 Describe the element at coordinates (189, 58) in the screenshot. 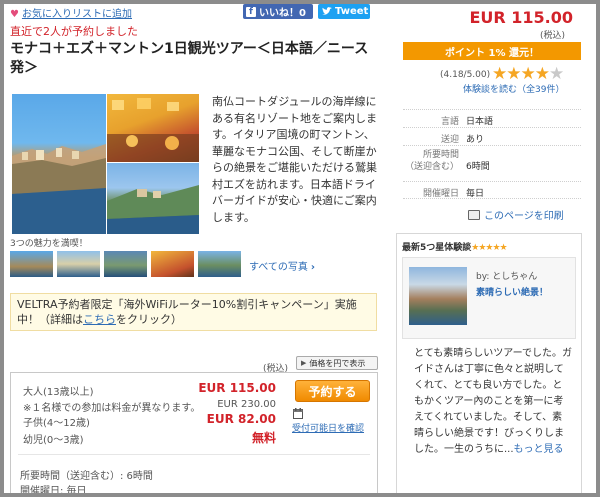

I see `tour-title: モナコ＋エズ＋マントン1日観光ツアー＜日本語／ニース発＞` at that location.